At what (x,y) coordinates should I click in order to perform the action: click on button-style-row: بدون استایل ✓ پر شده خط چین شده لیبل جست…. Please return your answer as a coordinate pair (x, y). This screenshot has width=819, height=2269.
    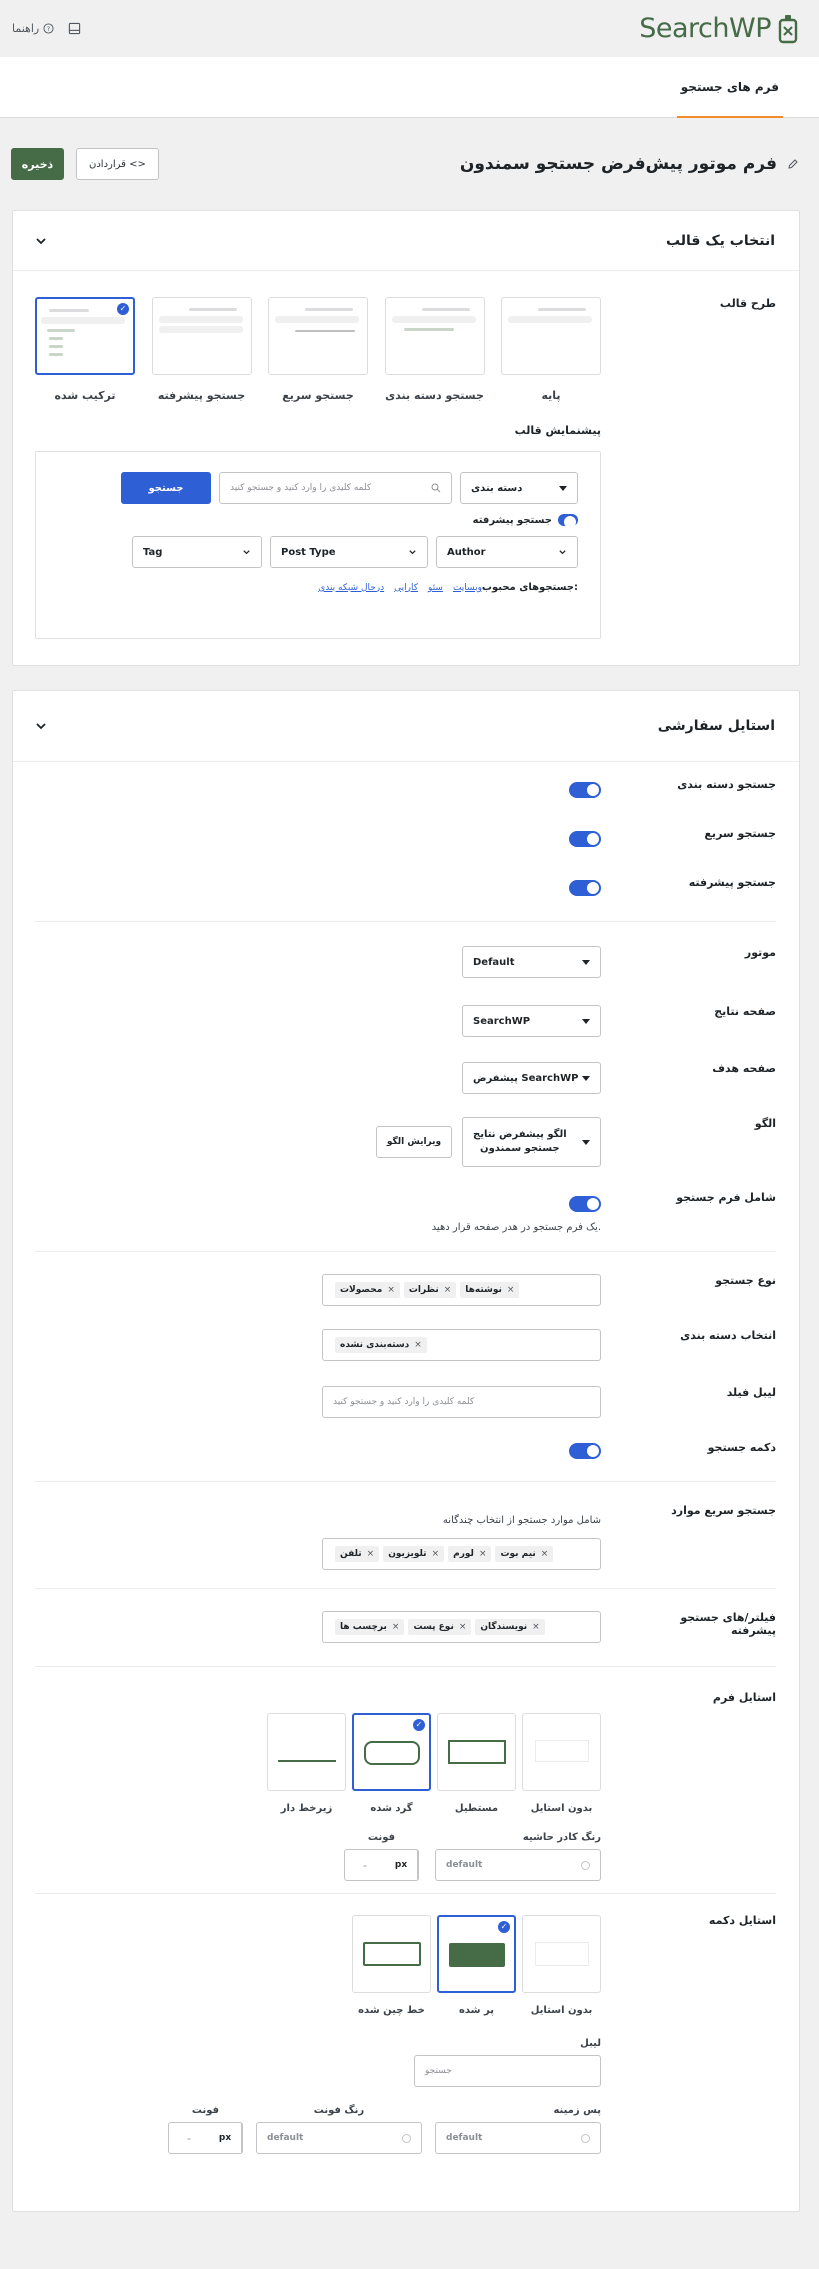
    Looking at the image, I should click on (406, 2034).